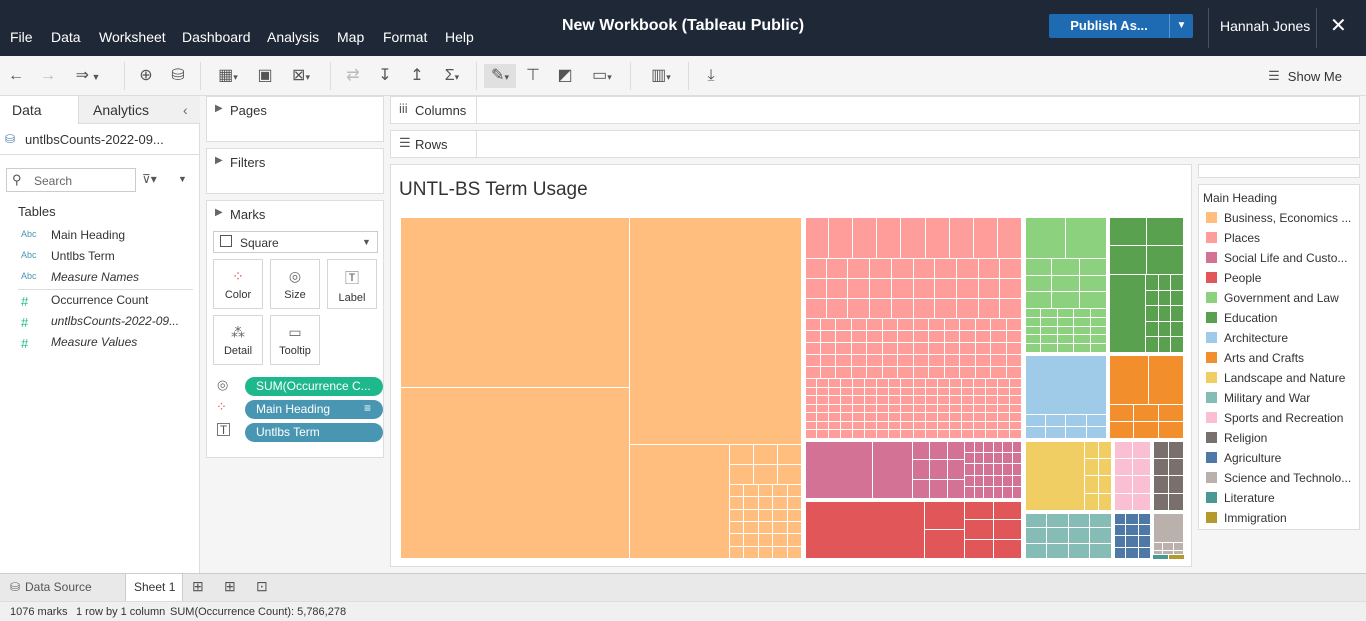 This screenshot has height=621, width=1366. What do you see at coordinates (230, 586) in the screenshot?
I see `new-dashboard-icon: ⊞` at bounding box center [230, 586].